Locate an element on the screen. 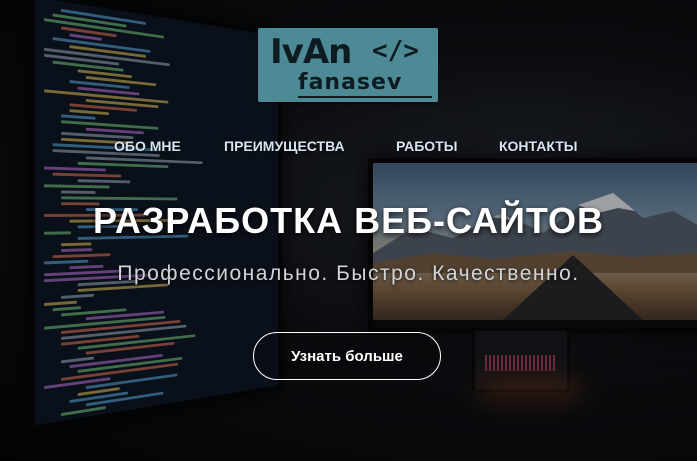 The image size is (697, 461). nav-item-advantages: ПРЕИМУЩЕСТВА is located at coordinates (284, 146).